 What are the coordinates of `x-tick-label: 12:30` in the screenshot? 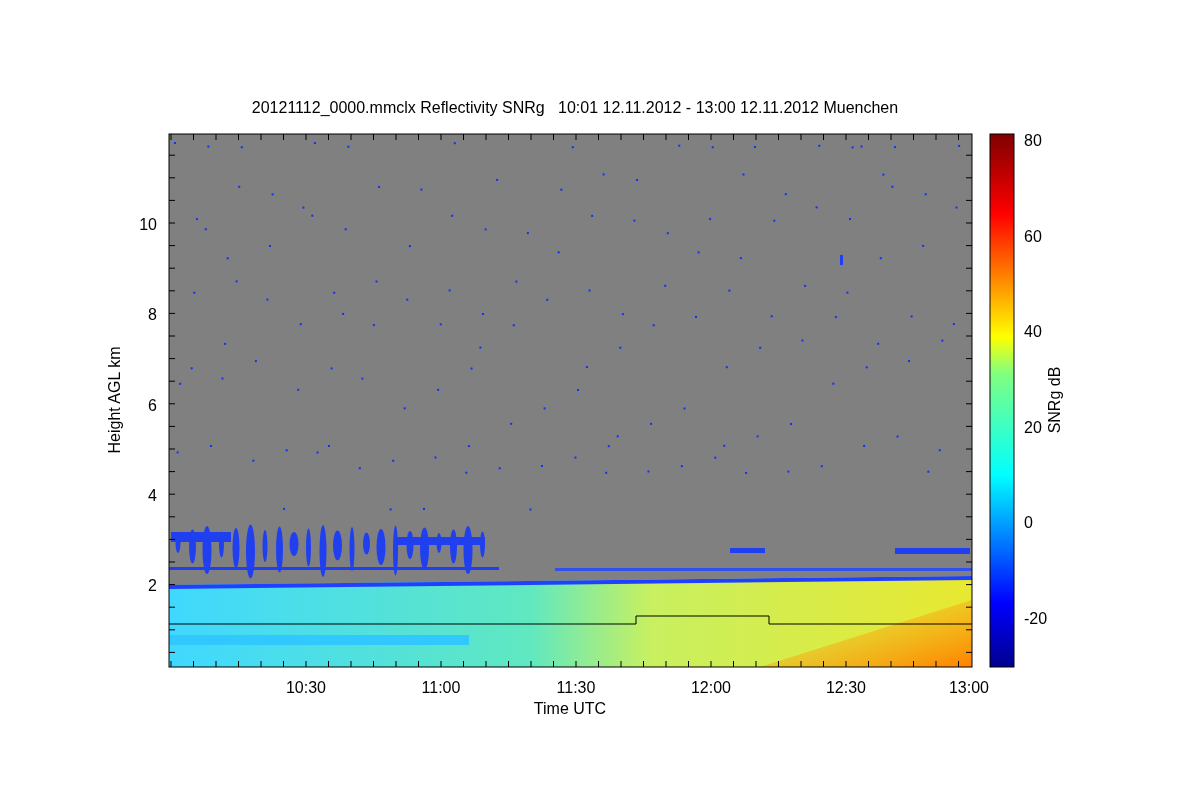 It's located at (846, 687).